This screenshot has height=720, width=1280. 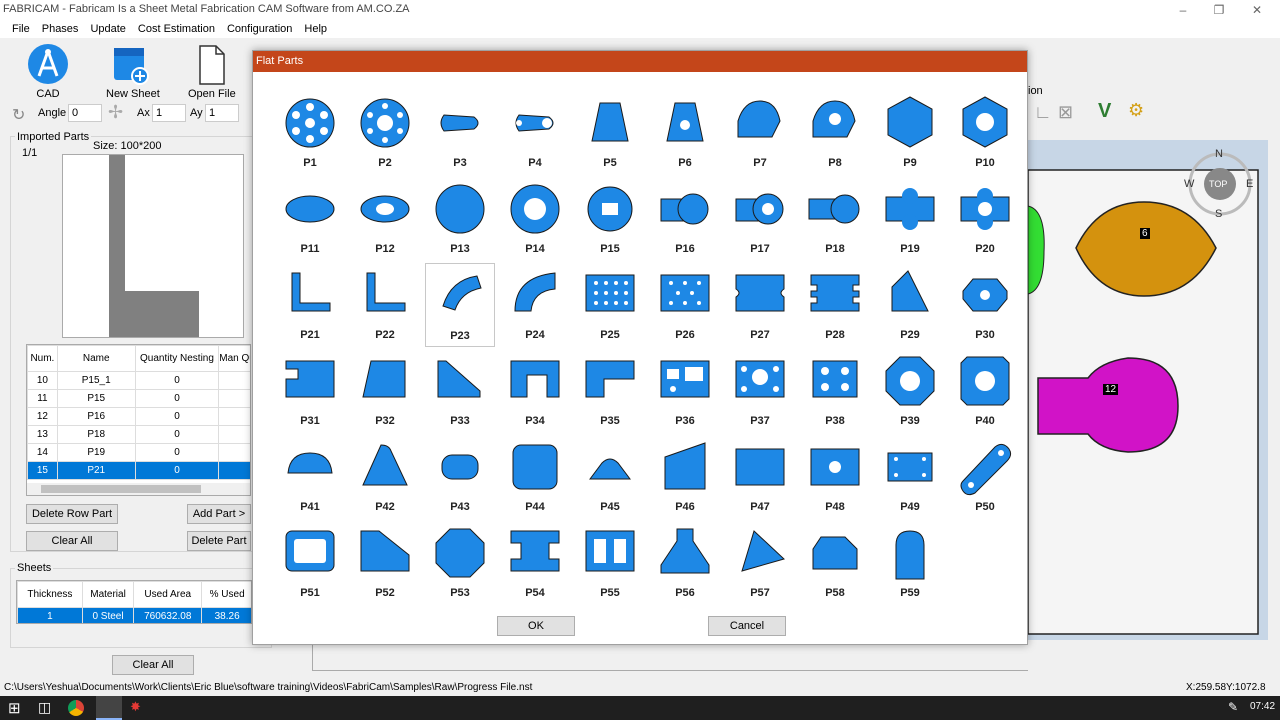 What do you see at coordinates (212, 71) in the screenshot?
I see `open-file-button: Open File` at bounding box center [212, 71].